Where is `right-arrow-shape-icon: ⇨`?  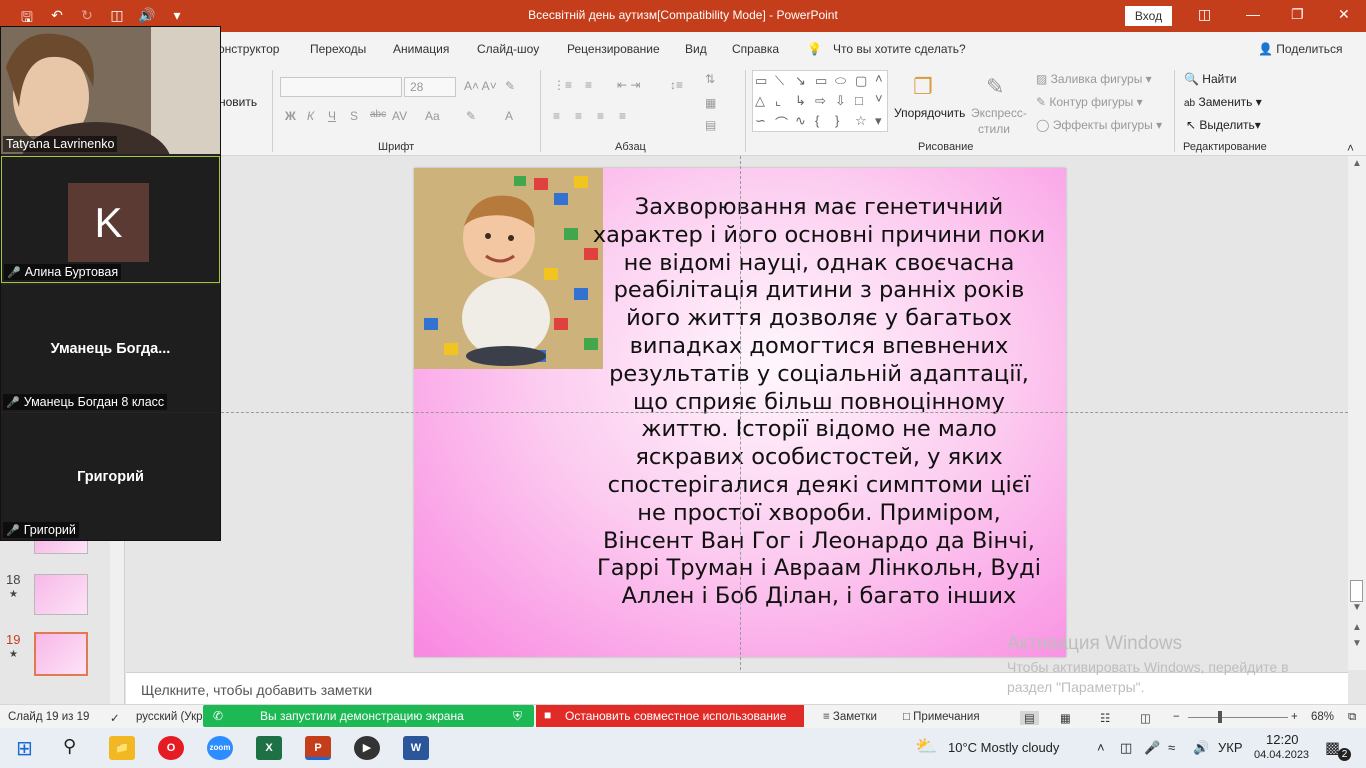
right-arrow-shape-icon: ⇨ is located at coordinates (820, 101).